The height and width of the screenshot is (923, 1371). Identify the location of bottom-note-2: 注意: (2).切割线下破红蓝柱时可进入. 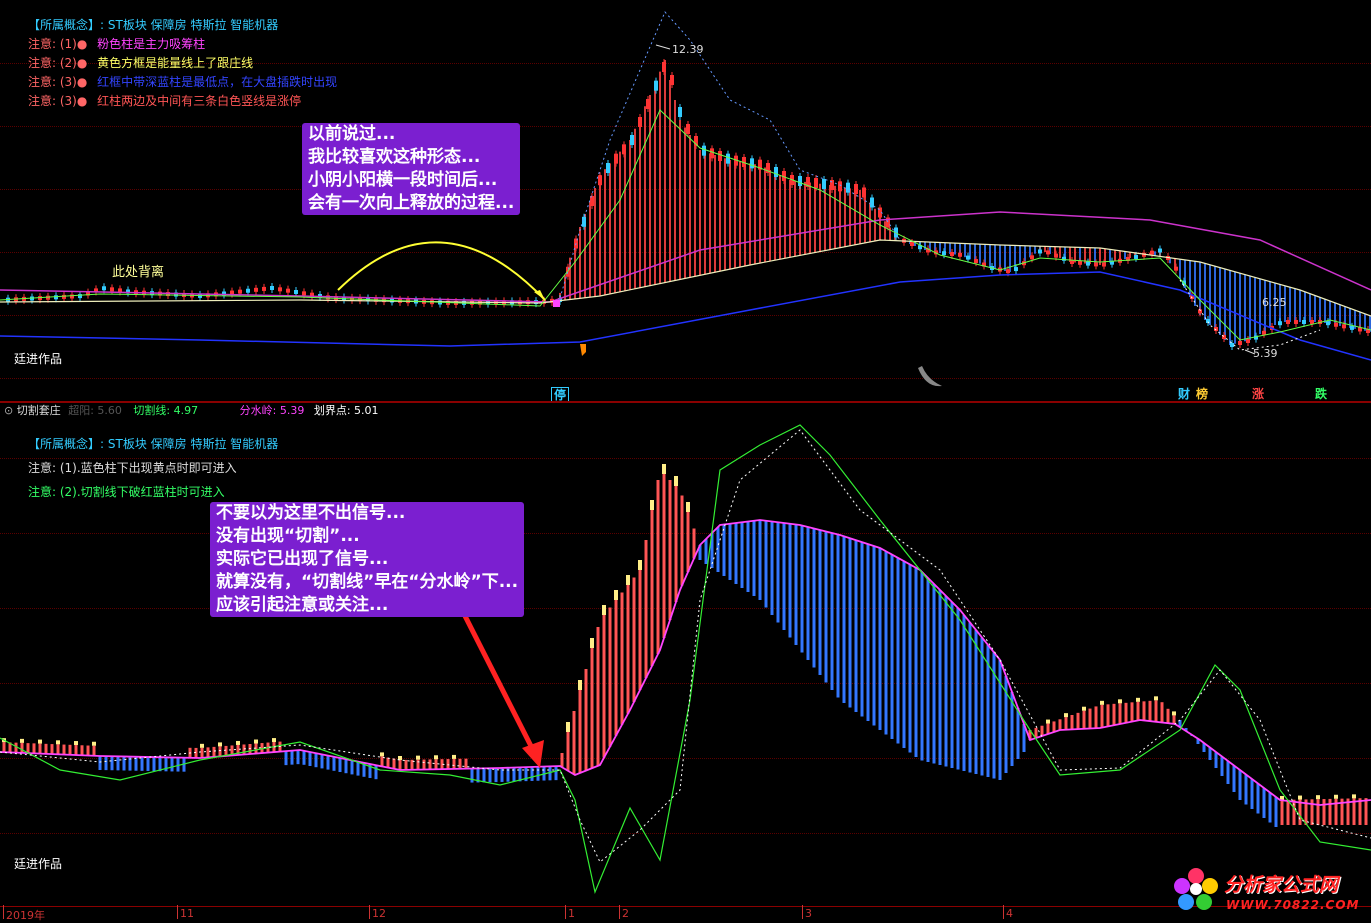
(126, 492).